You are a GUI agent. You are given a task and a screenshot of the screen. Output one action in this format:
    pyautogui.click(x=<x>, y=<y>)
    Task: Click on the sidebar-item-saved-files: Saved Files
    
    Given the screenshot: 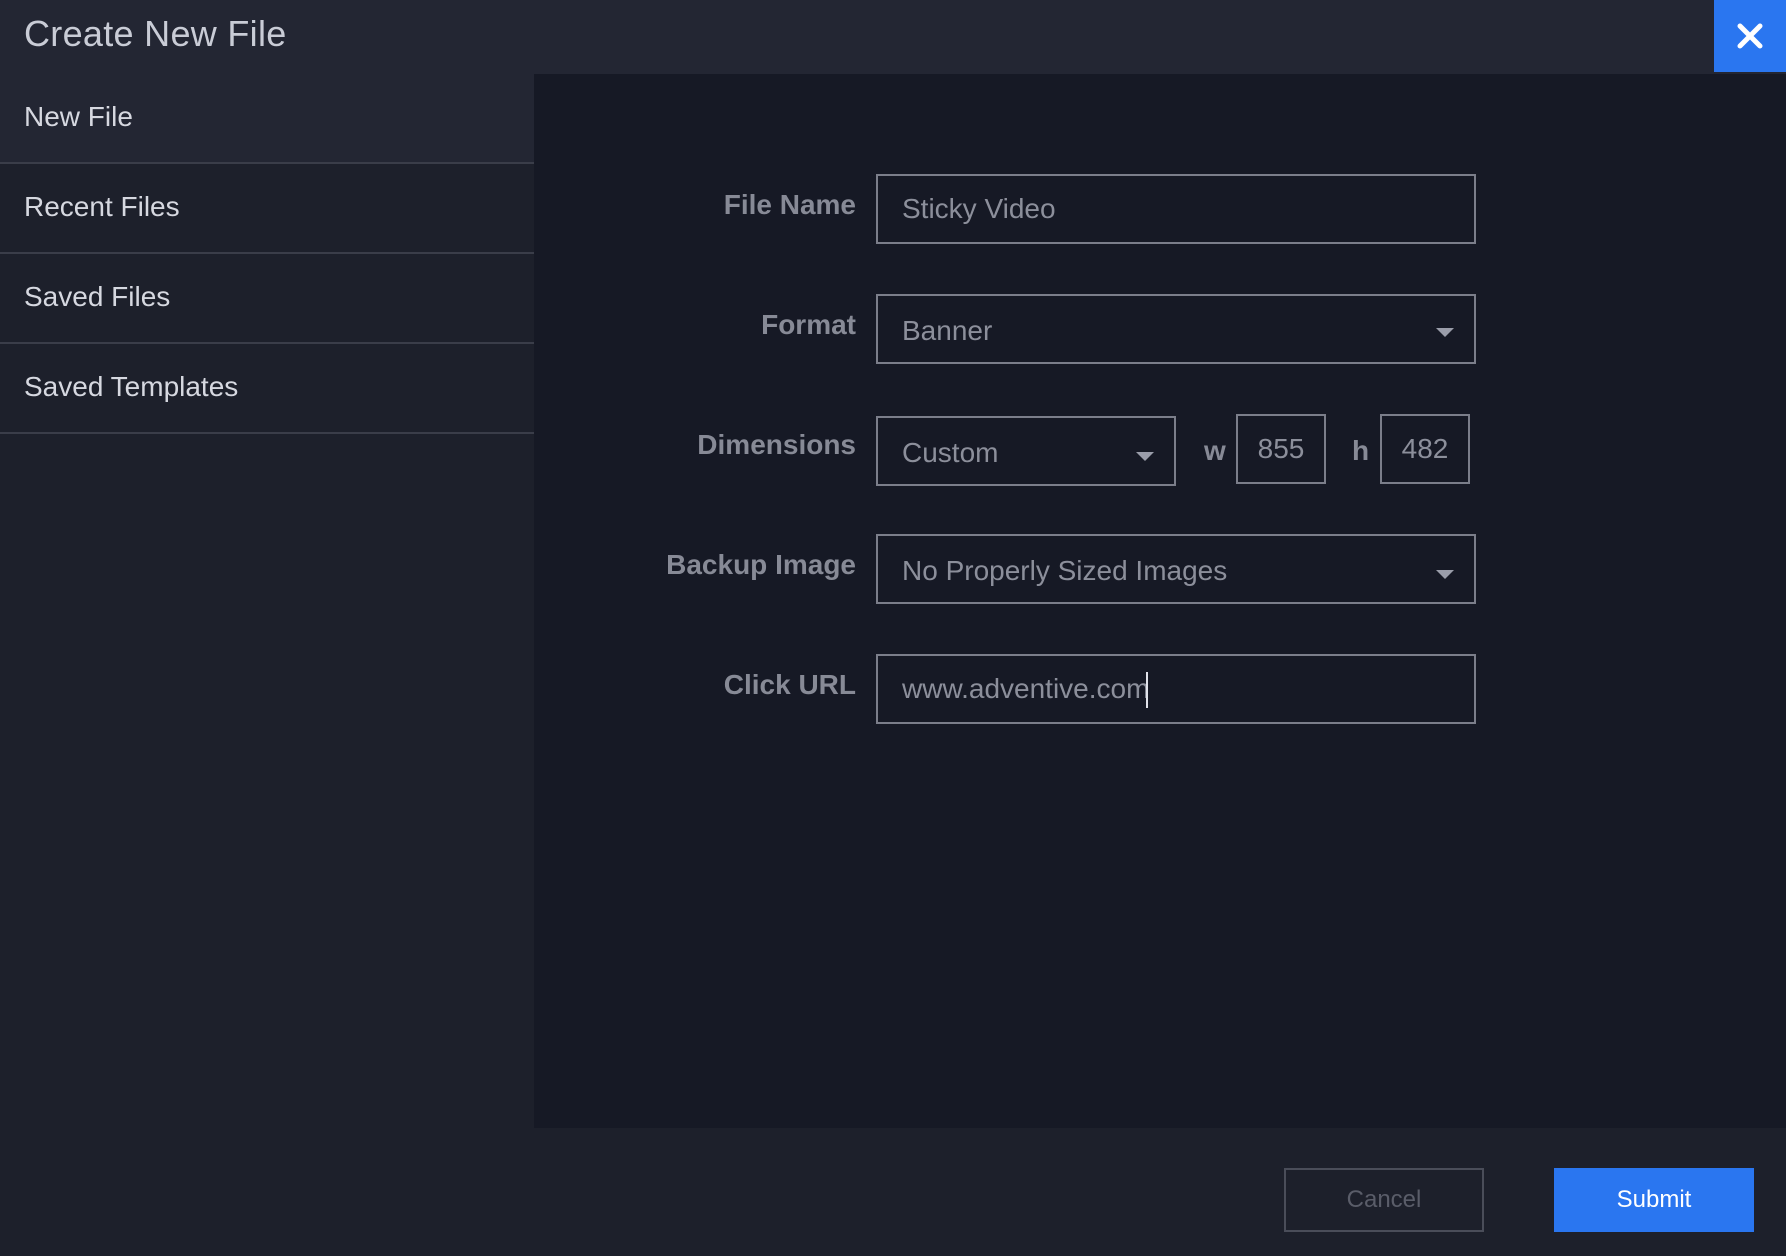 What is the action you would take?
    pyautogui.click(x=267, y=299)
    